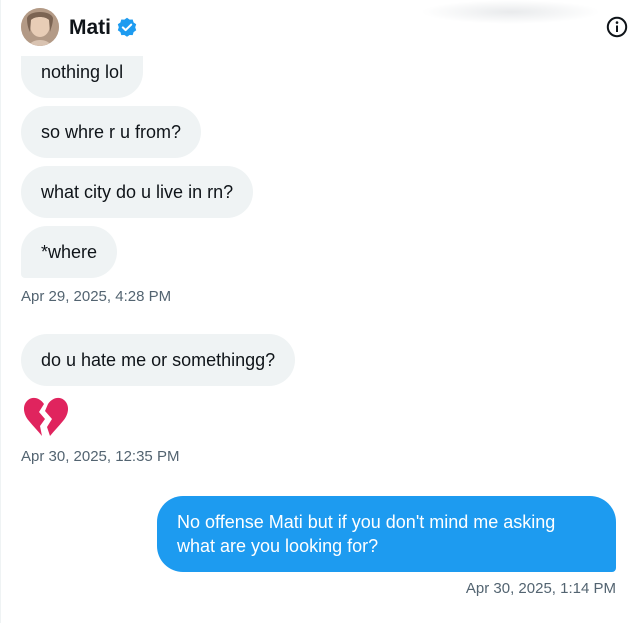 Image resolution: width=640 pixels, height=623 pixels. I want to click on message-text: nothing lol, so click(82, 72).